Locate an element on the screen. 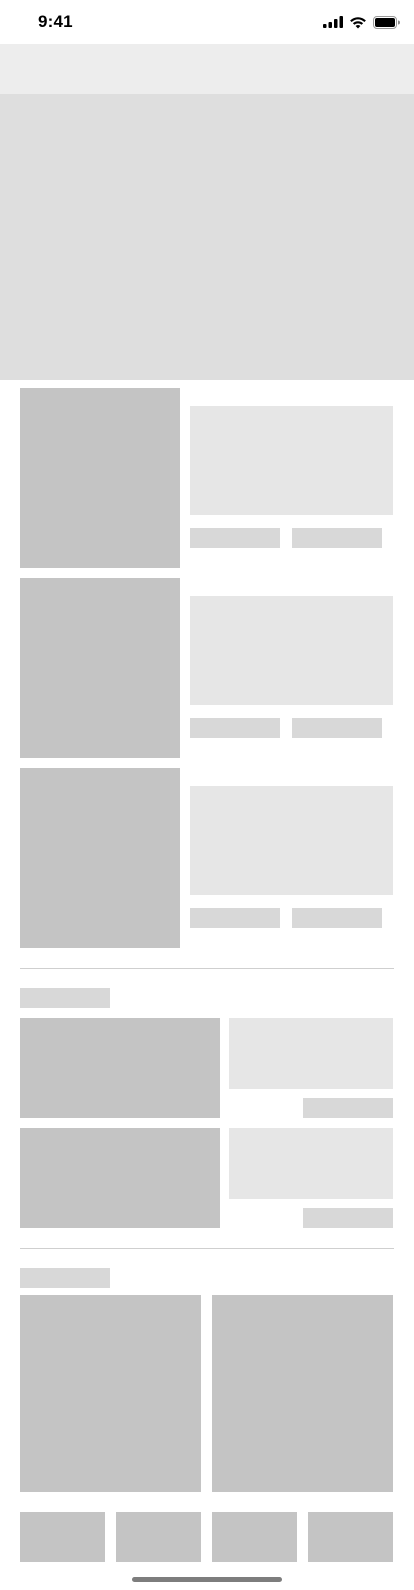  cellular-signal-icon is located at coordinates (333, 22).